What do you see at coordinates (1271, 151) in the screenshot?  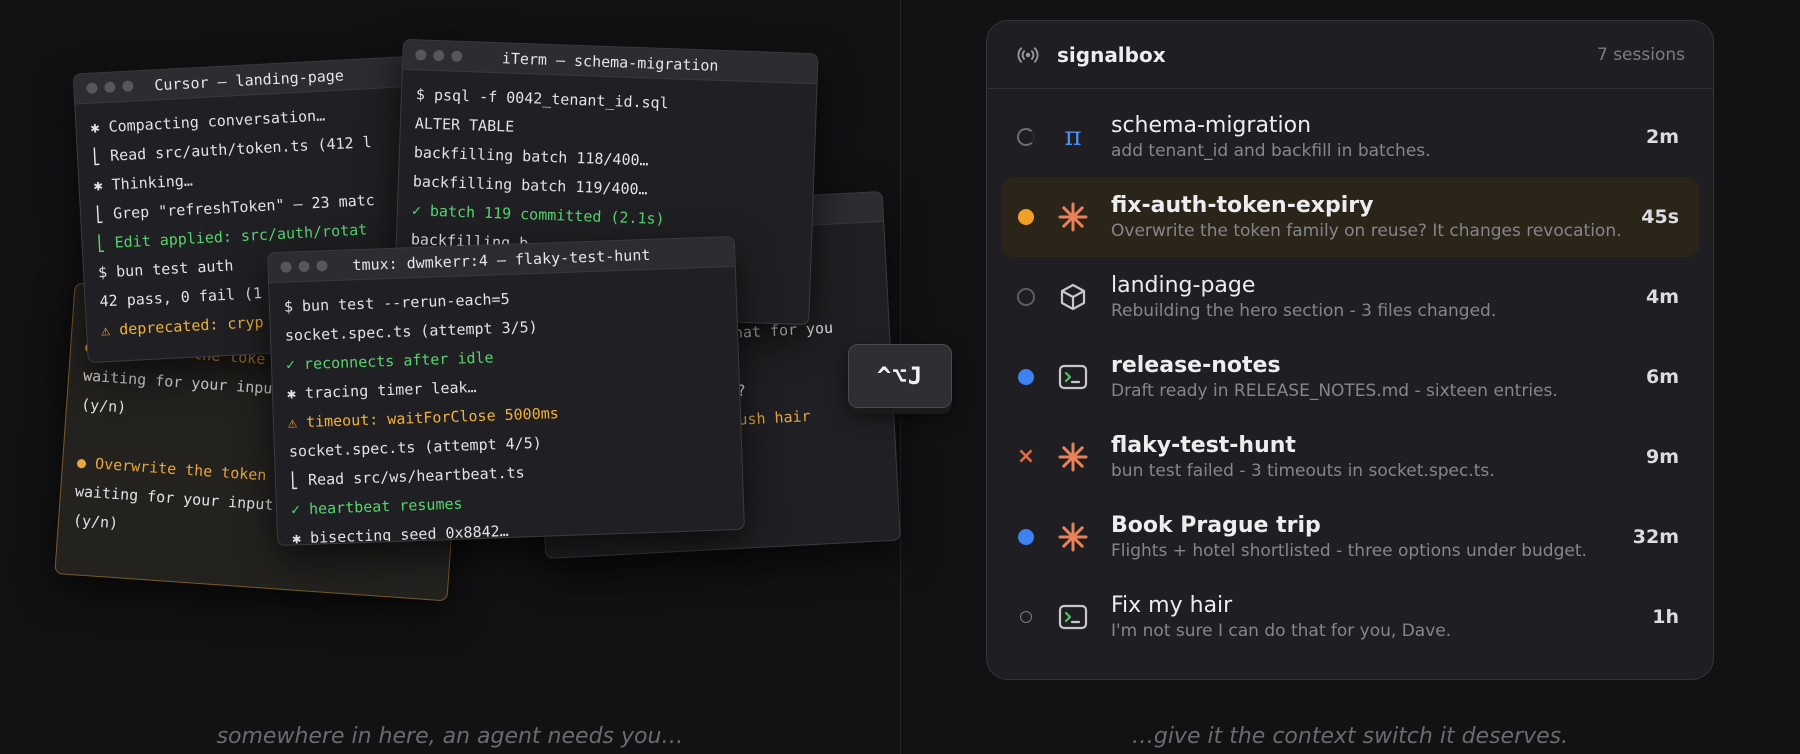 I see `session-desc: add tenant_id and backfill in batches.` at bounding box center [1271, 151].